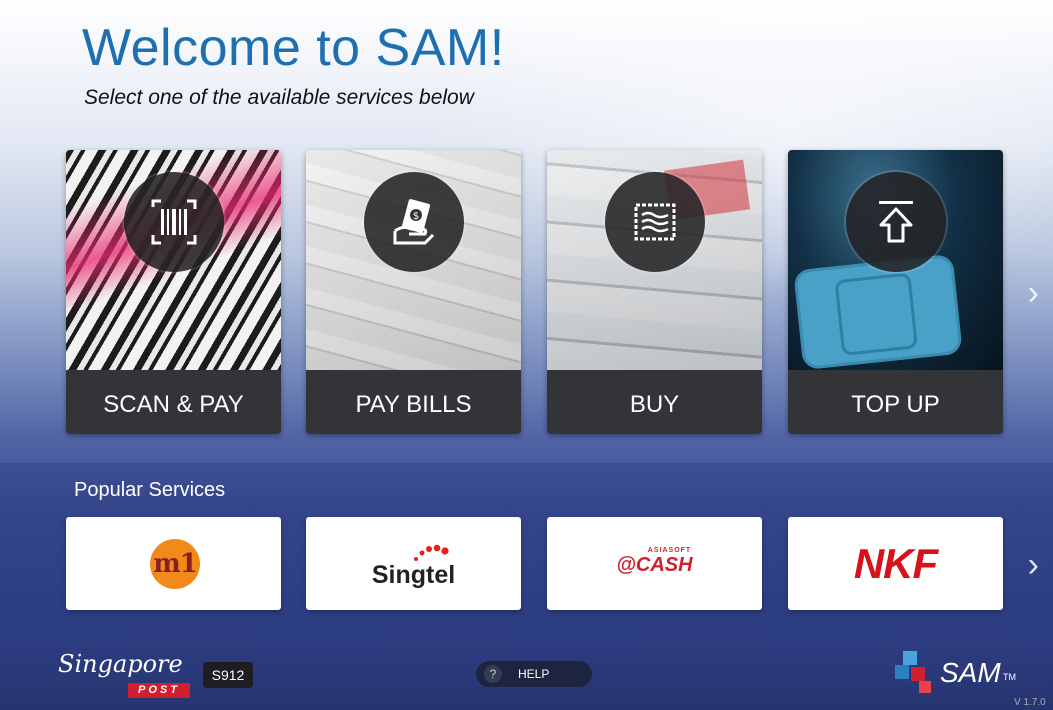 This screenshot has width=1053, height=710. I want to click on help-label: HELP, so click(534, 674).